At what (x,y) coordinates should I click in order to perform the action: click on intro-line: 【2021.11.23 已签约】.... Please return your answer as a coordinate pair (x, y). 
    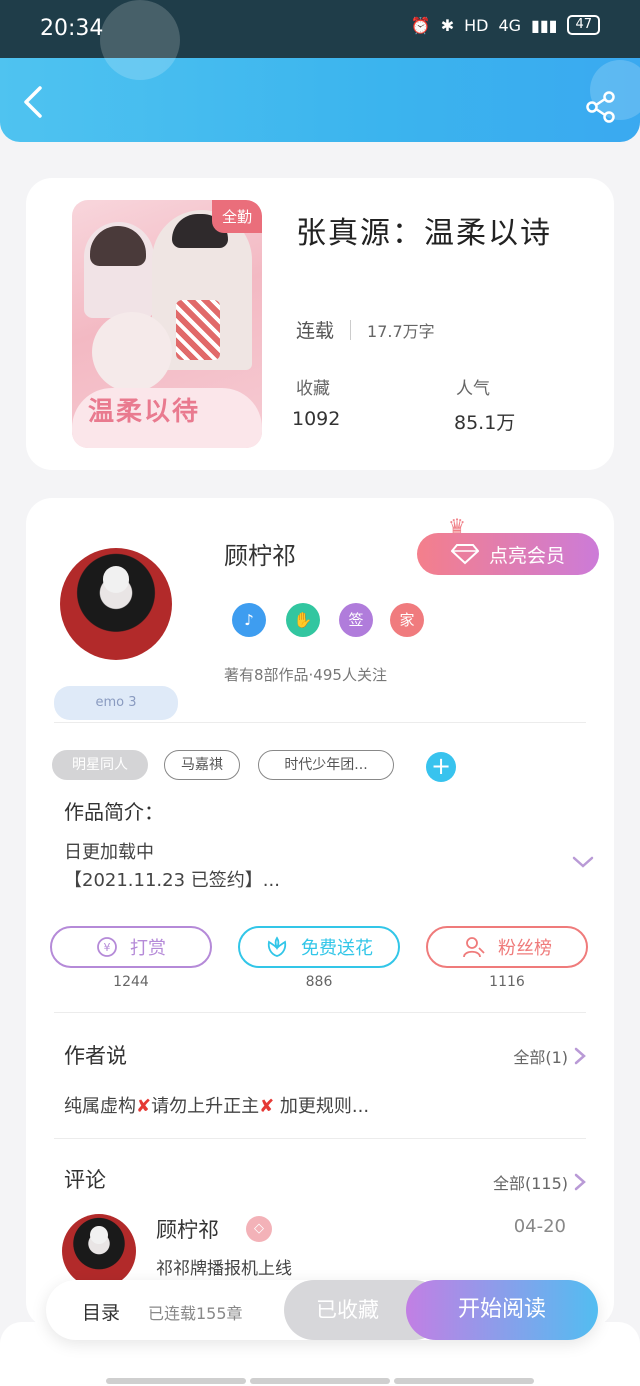
    Looking at the image, I should click on (172, 880).